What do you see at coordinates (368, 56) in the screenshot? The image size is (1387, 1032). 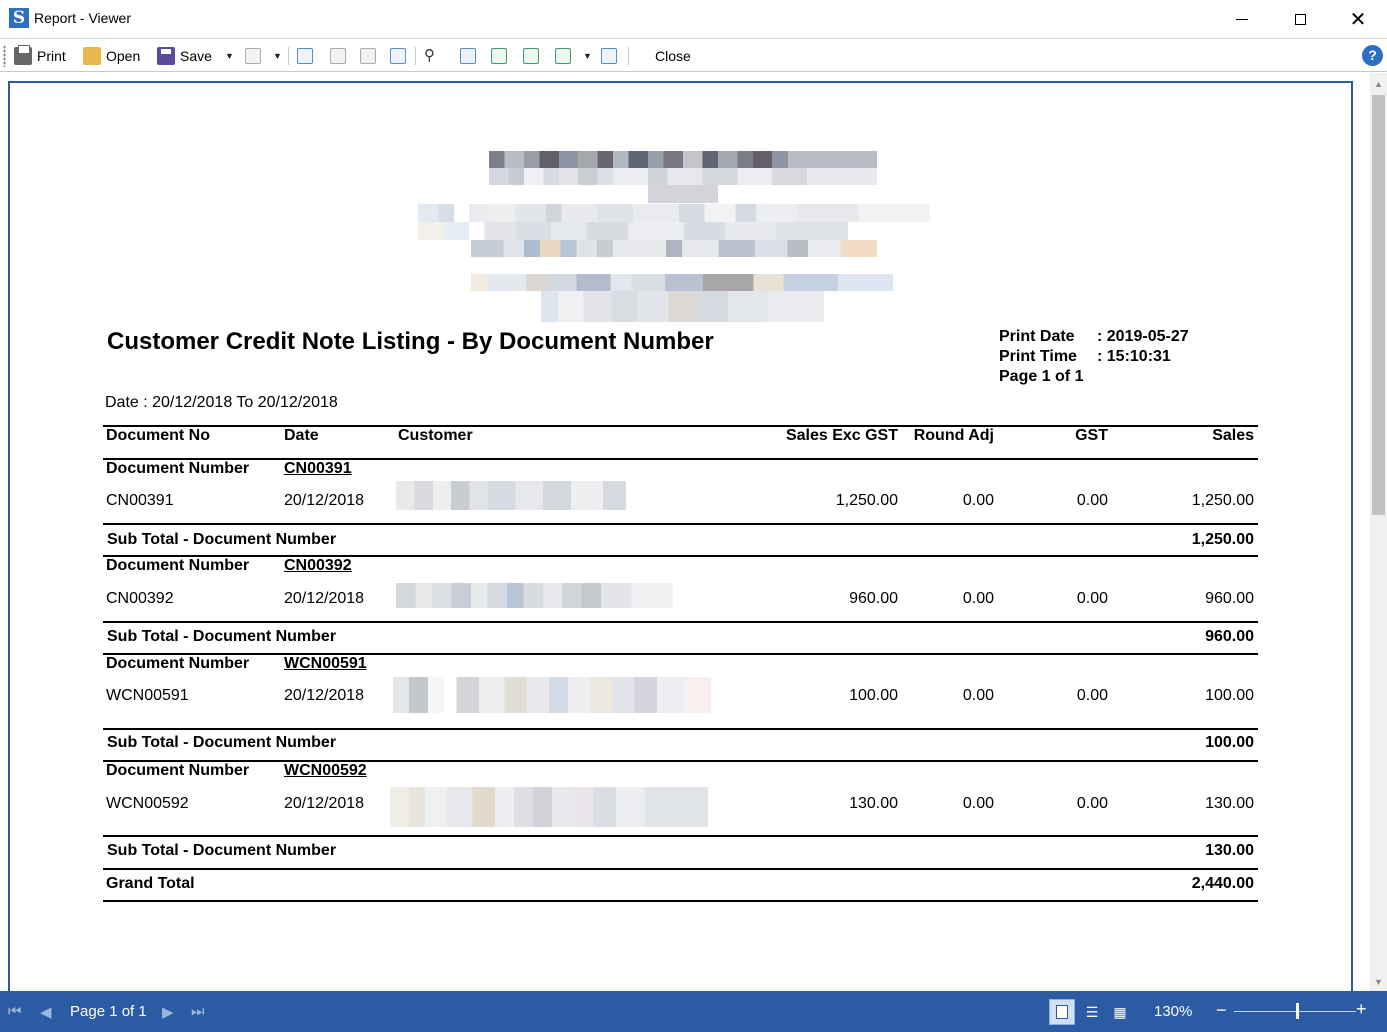 I see `thumbnails-icon` at bounding box center [368, 56].